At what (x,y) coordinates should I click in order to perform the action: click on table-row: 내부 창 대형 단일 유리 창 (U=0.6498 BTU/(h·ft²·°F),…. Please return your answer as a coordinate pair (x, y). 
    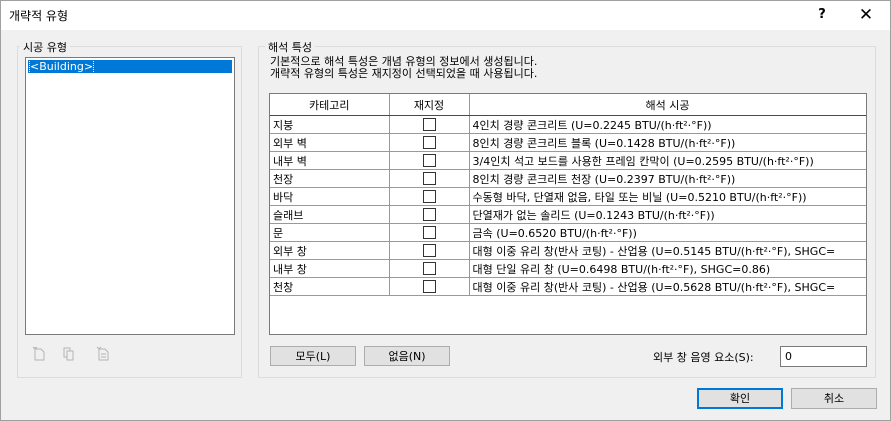
    Looking at the image, I should click on (568, 268).